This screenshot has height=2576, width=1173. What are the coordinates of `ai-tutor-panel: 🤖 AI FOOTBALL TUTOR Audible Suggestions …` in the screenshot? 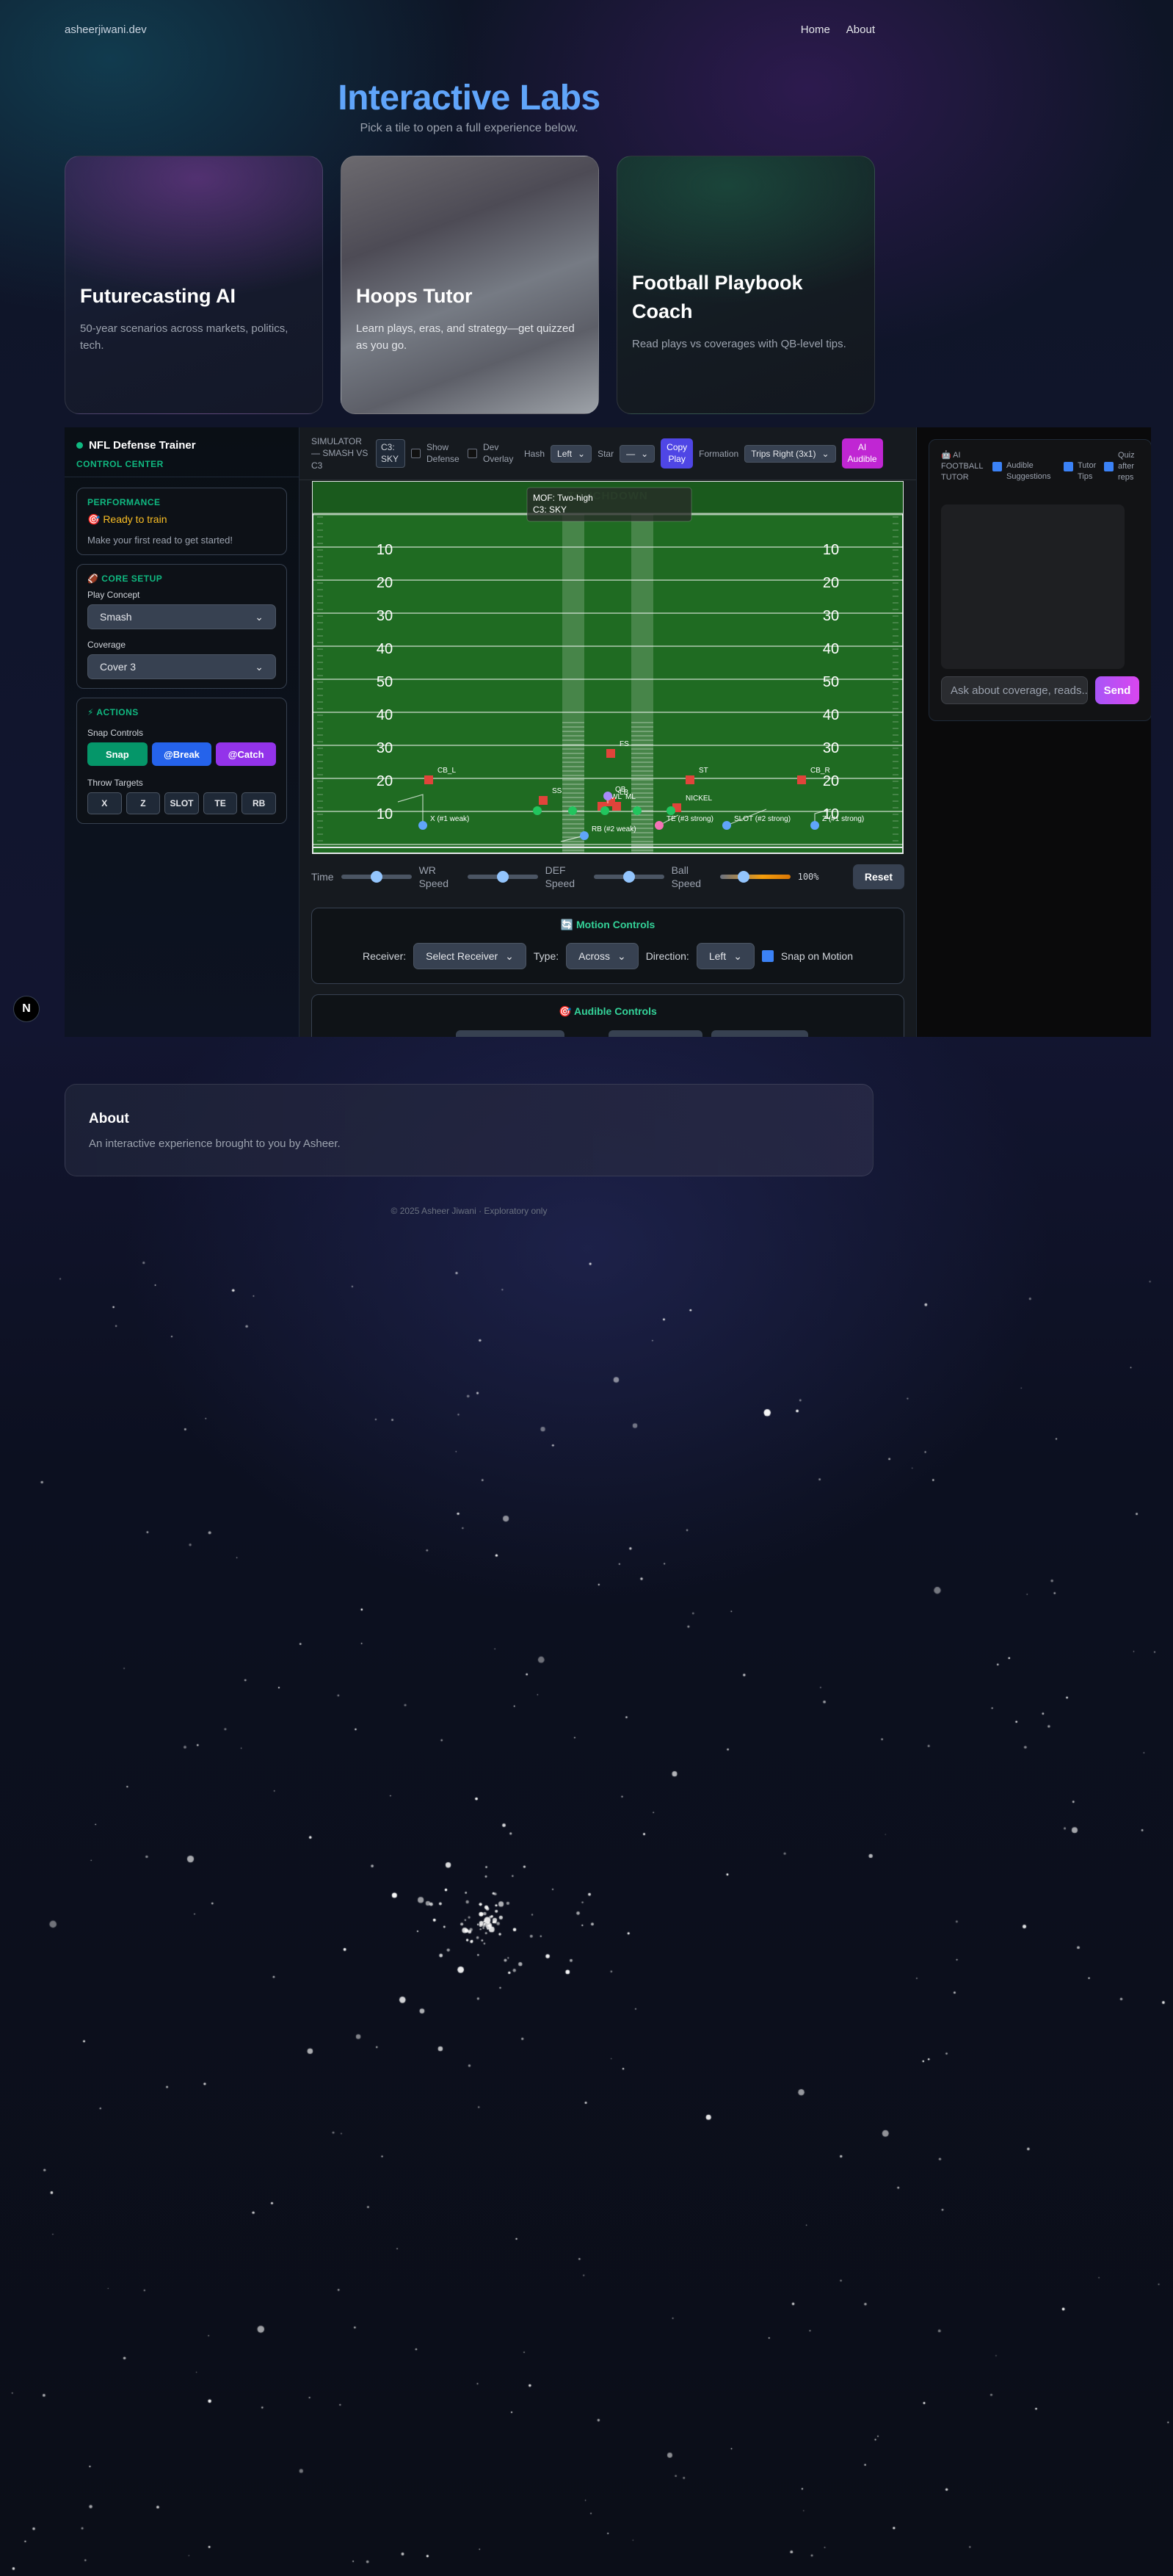 It's located at (1033, 732).